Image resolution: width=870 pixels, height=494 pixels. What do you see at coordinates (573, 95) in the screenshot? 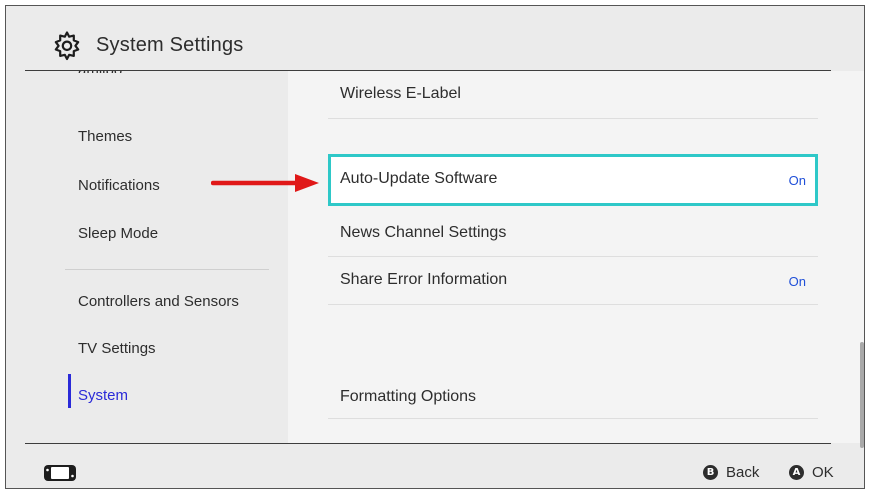
I see `list-item-wireless-e-label: Wireless E-Label` at bounding box center [573, 95].